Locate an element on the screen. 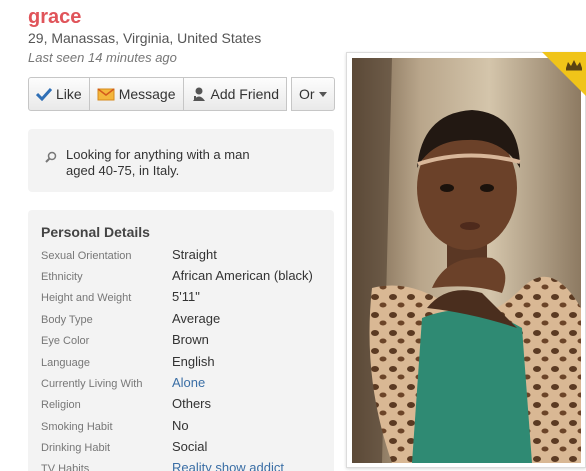 Image resolution: width=586 pixels, height=471 pixels. check-icon is located at coordinates (44, 94).